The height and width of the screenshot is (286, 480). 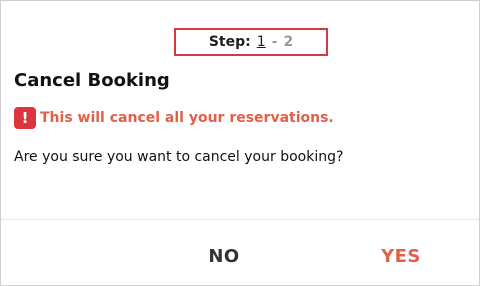 I want to click on dialog-title: Cancel Booking, so click(x=92, y=80).